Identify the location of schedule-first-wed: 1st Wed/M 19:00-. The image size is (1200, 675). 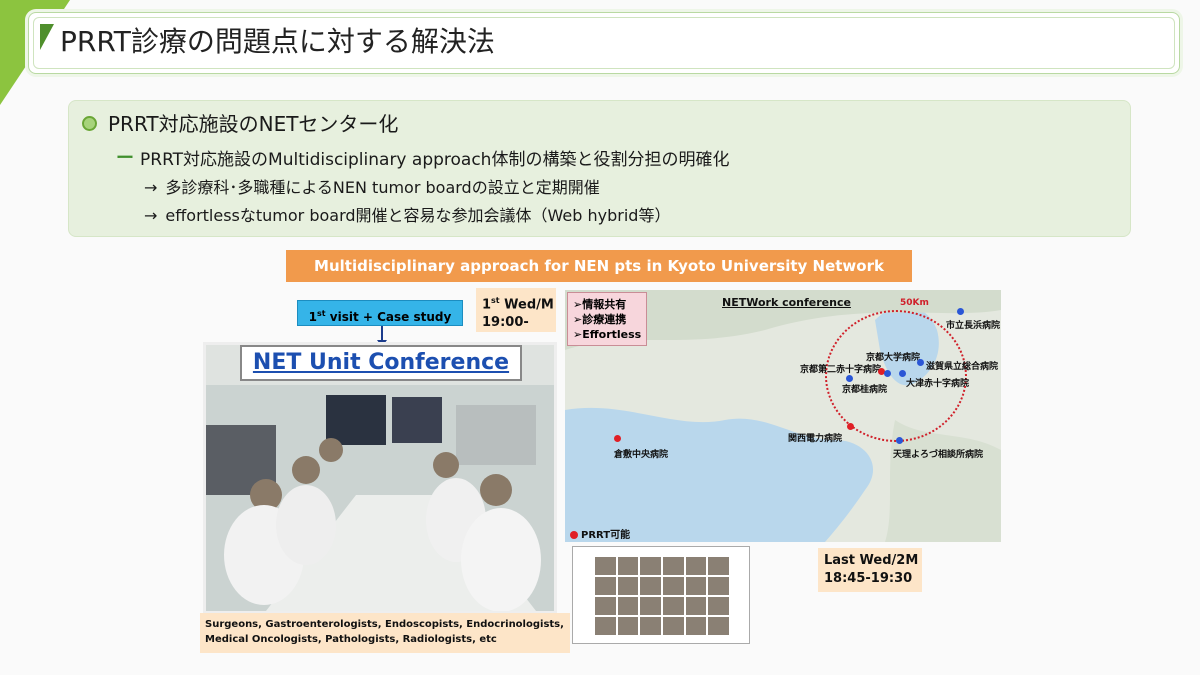
(516, 310).